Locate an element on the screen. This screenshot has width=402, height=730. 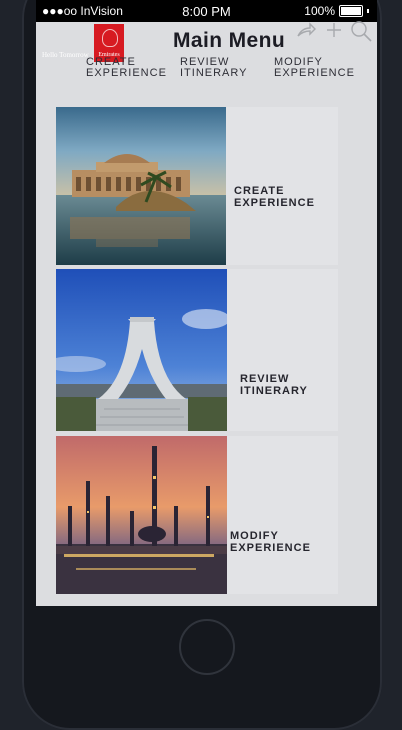
create-experience-label: CREATE EXPERIENCE is located at coordinates (286, 197).